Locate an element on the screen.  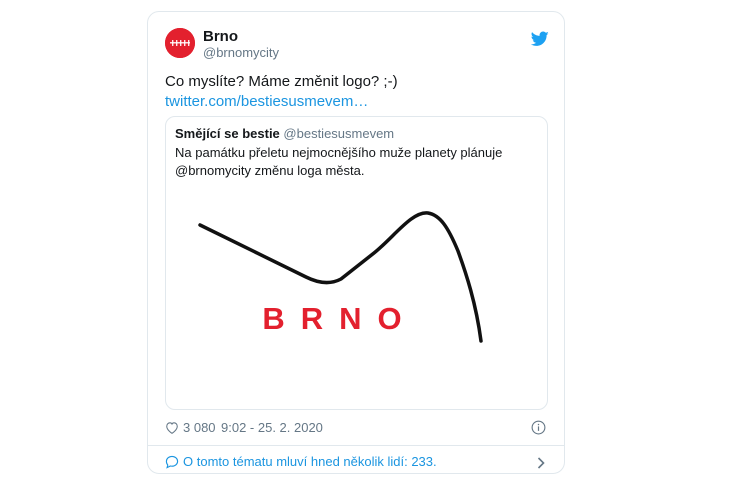
author-handle: @brnomycity is located at coordinates (241, 52).